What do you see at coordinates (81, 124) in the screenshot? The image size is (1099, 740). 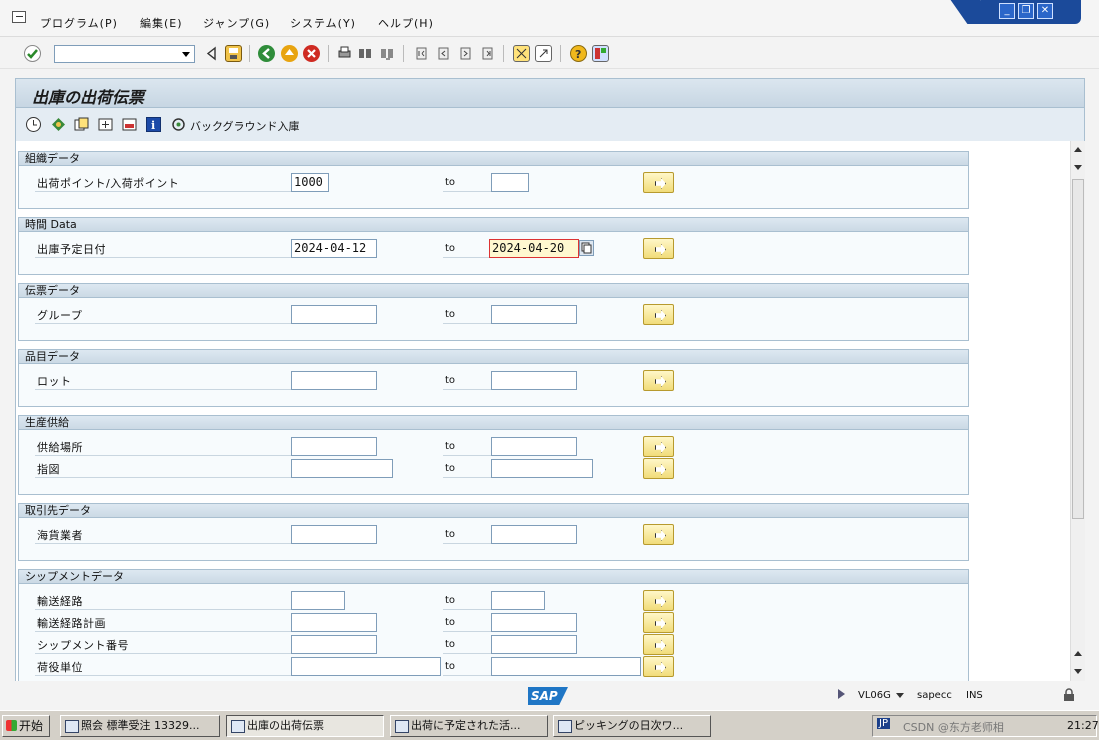 I see `copy-icon` at bounding box center [81, 124].